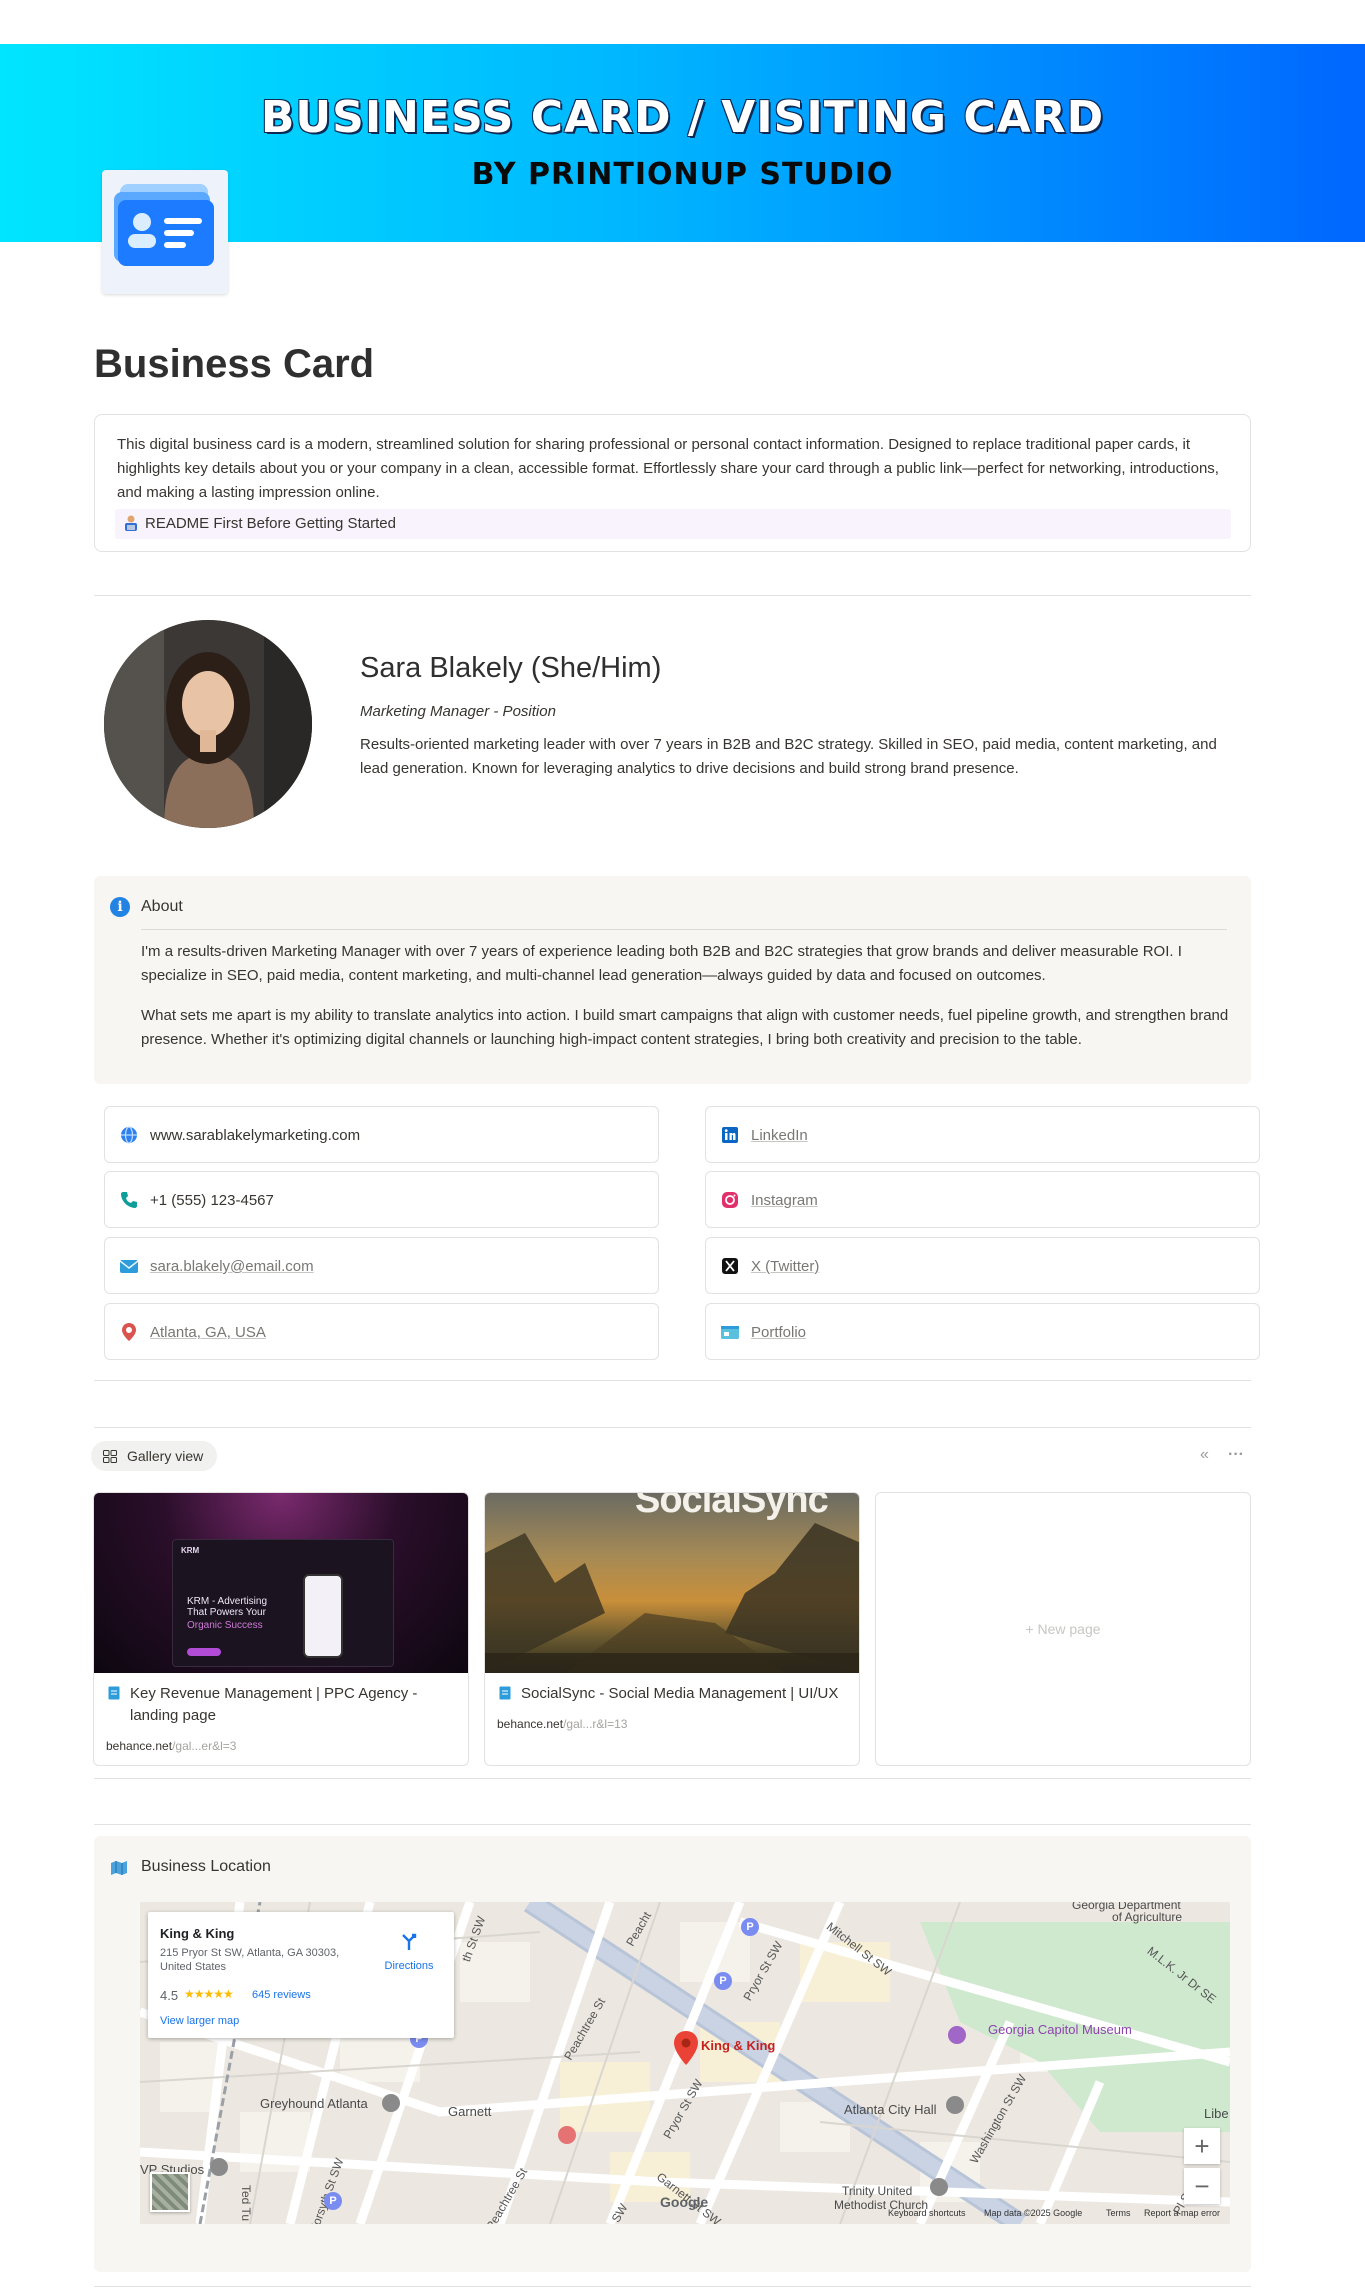 The height and width of the screenshot is (2296, 1365). What do you see at coordinates (129, 1135) in the screenshot?
I see `globe-icon` at bounding box center [129, 1135].